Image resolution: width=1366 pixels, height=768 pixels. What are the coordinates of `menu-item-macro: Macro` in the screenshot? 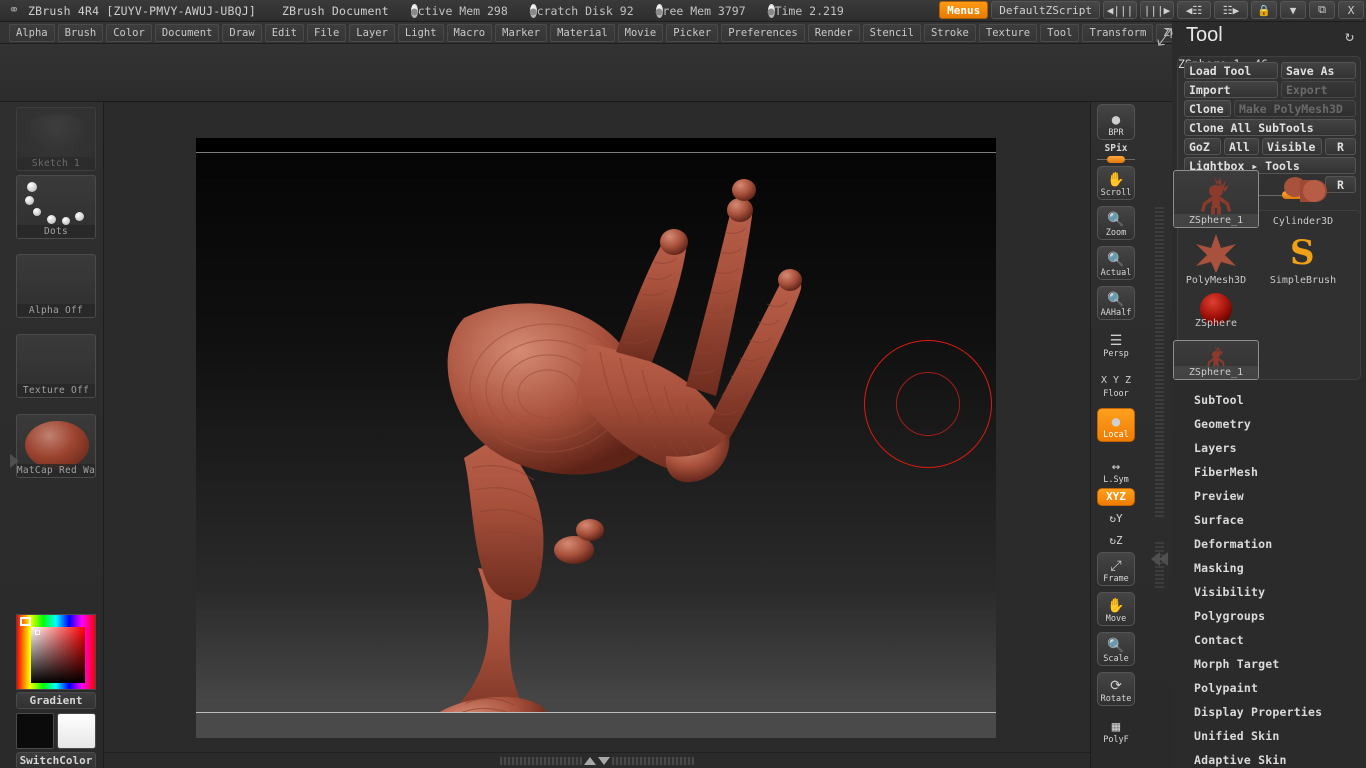 It's located at (469, 32).